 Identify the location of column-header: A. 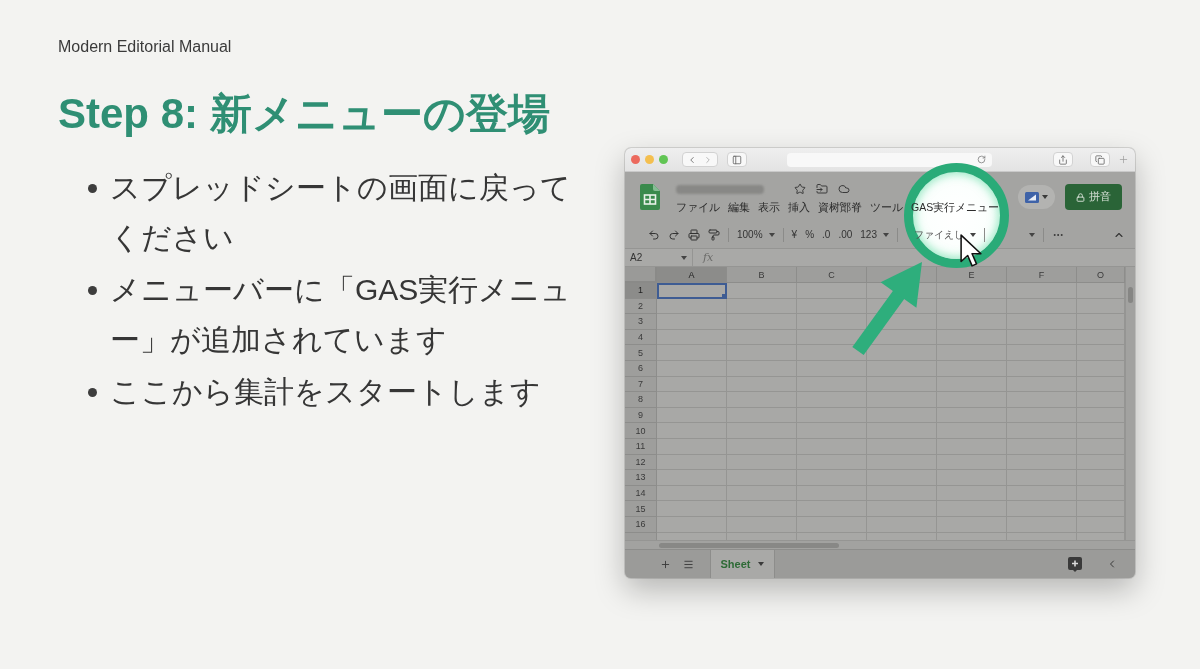
(692, 275).